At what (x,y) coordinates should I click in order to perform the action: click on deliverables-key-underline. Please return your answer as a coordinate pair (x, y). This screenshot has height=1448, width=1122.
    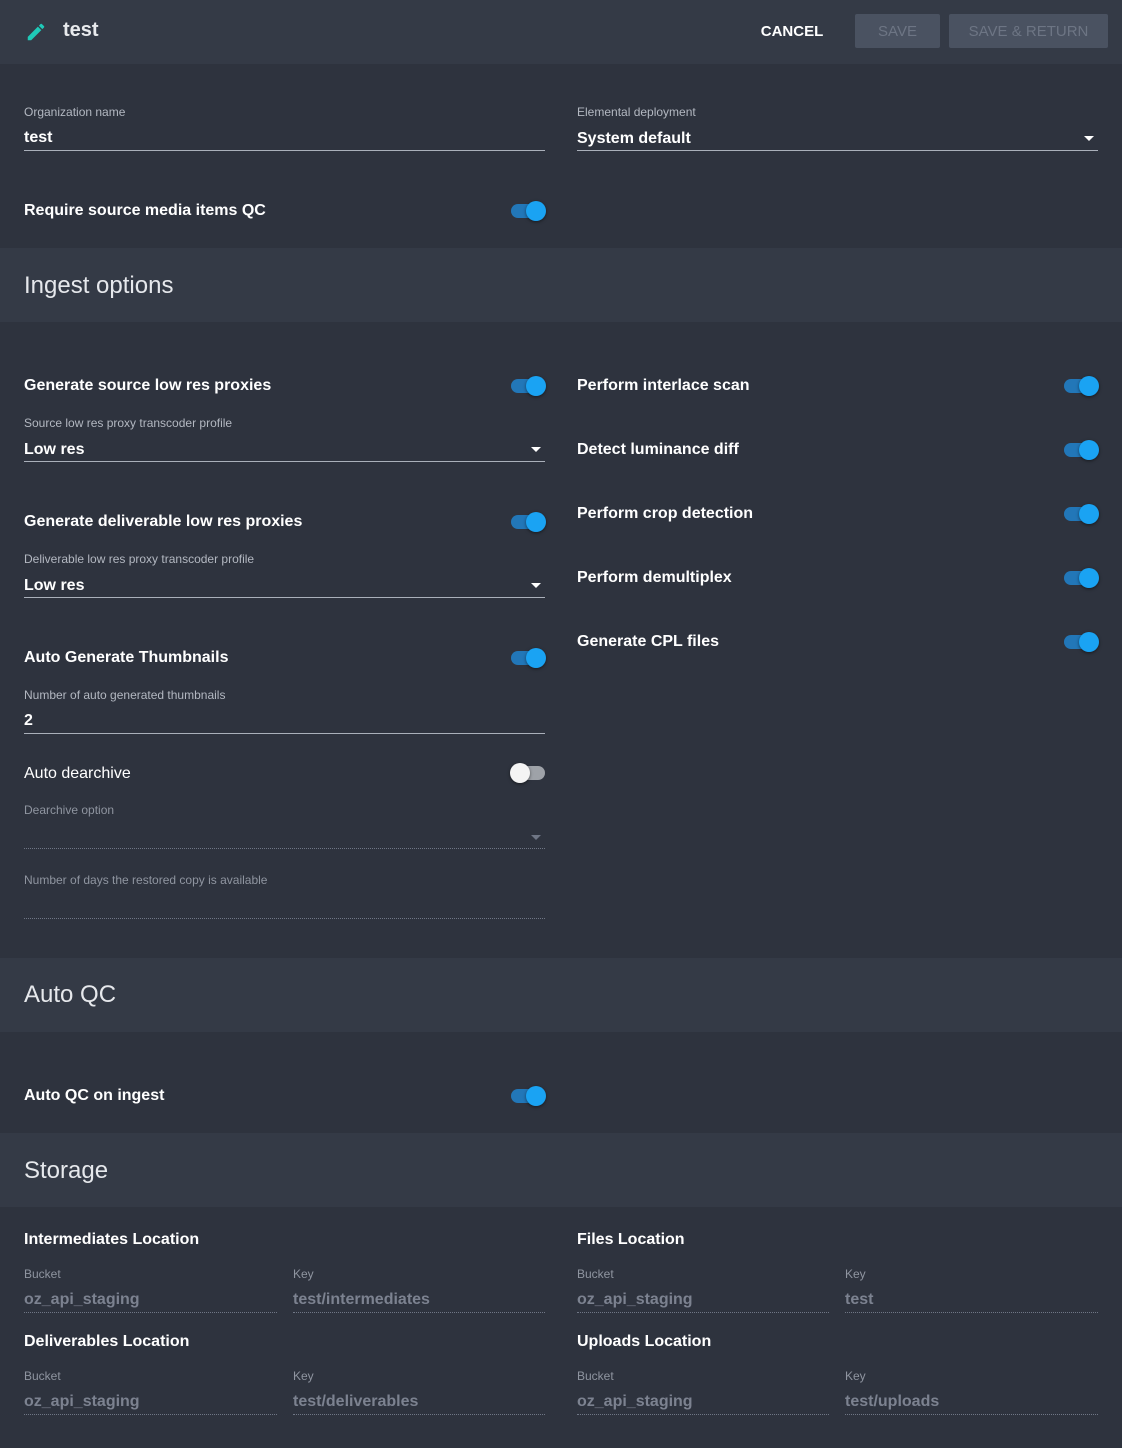
    Looking at the image, I should click on (419, 1414).